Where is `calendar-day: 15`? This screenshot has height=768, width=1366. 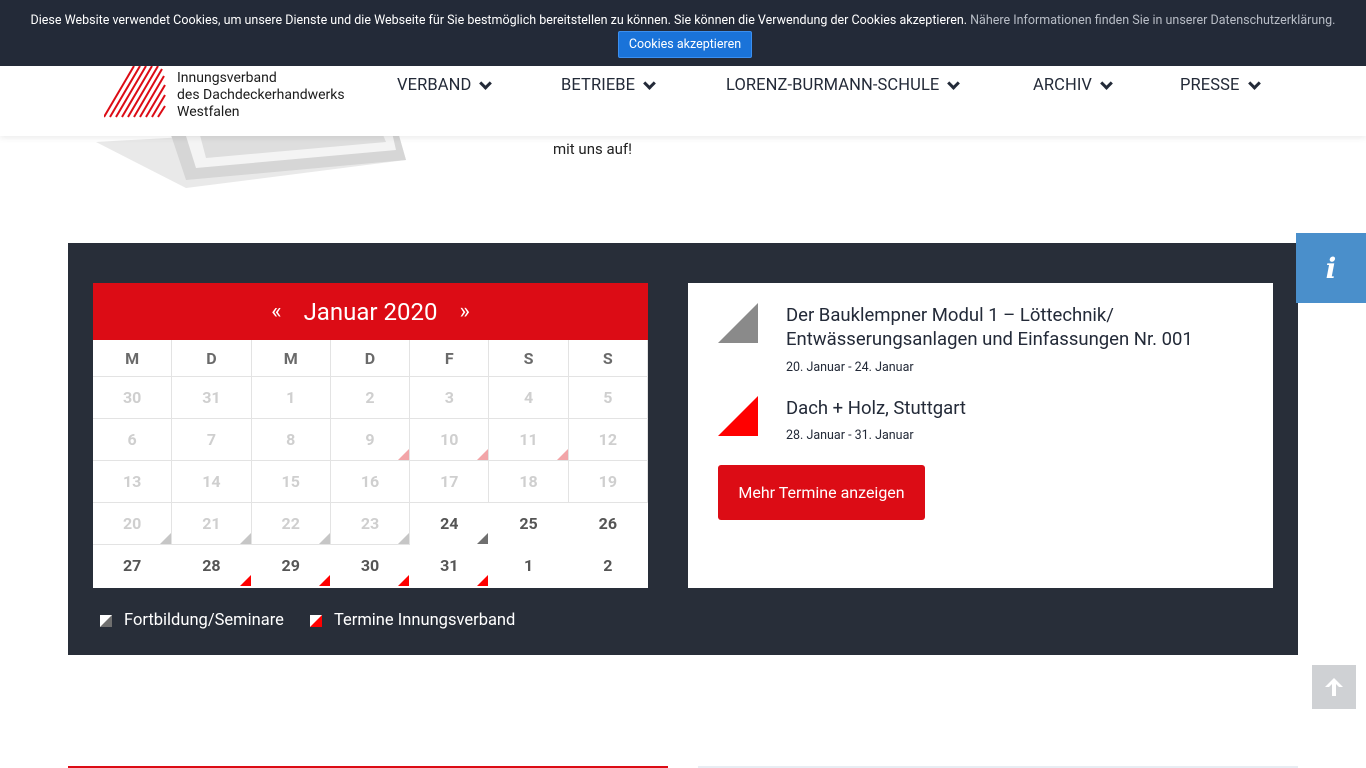 calendar-day: 15 is located at coordinates (291, 482).